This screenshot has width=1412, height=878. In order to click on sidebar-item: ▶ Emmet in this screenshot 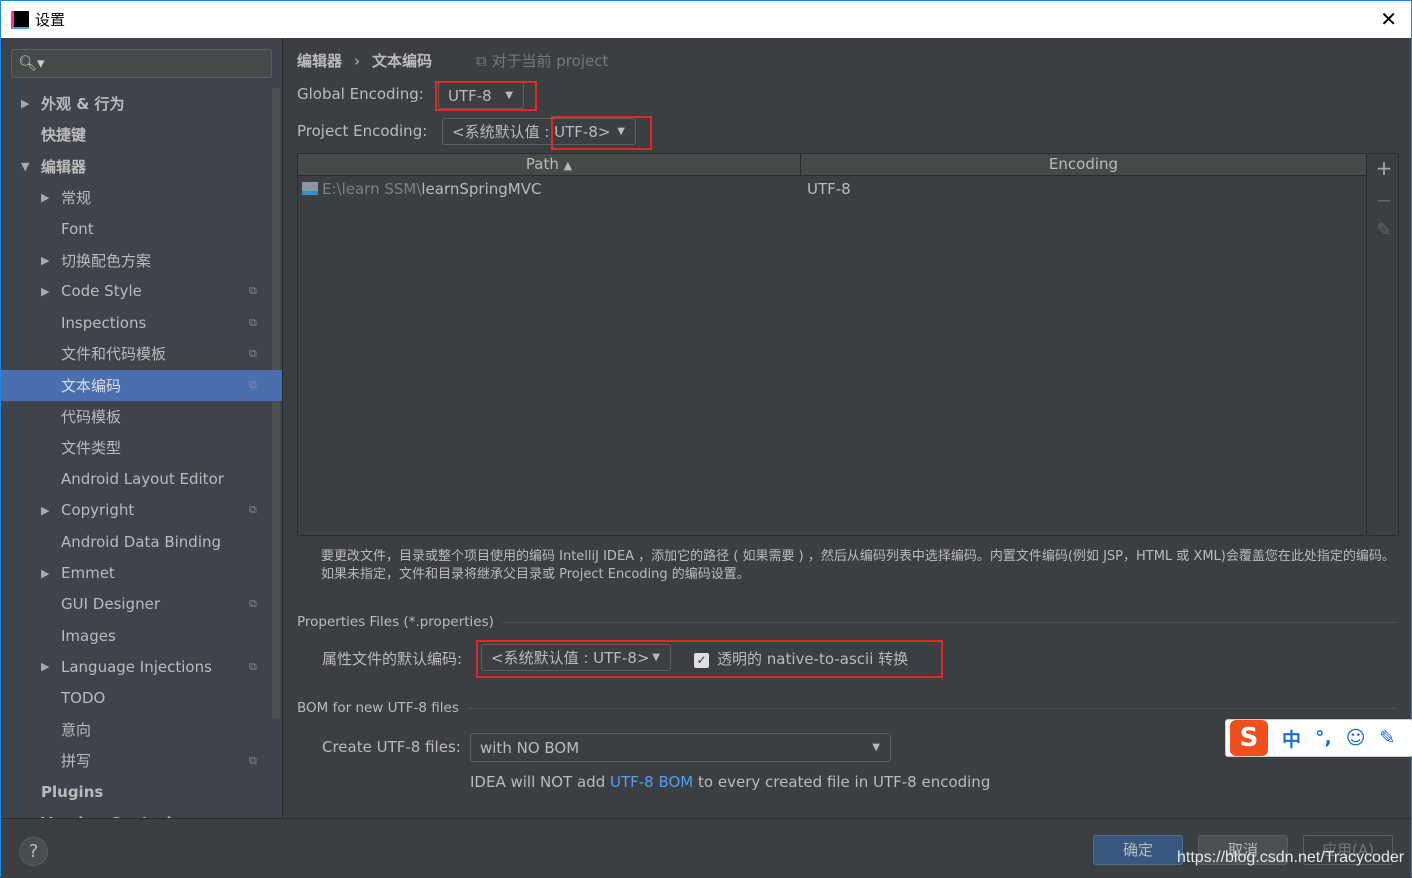, I will do `click(136, 573)`.